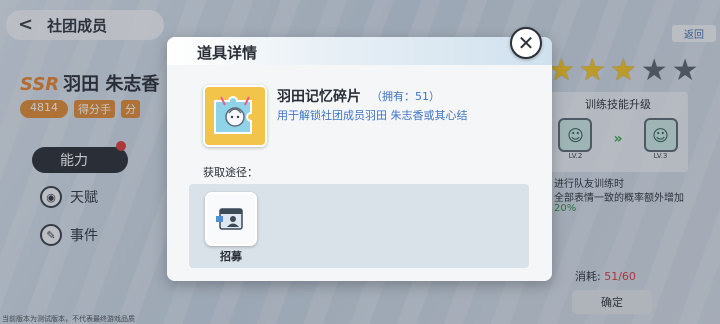 This screenshot has width=720, height=324. I want to click on close-button: ✕, so click(526, 43).